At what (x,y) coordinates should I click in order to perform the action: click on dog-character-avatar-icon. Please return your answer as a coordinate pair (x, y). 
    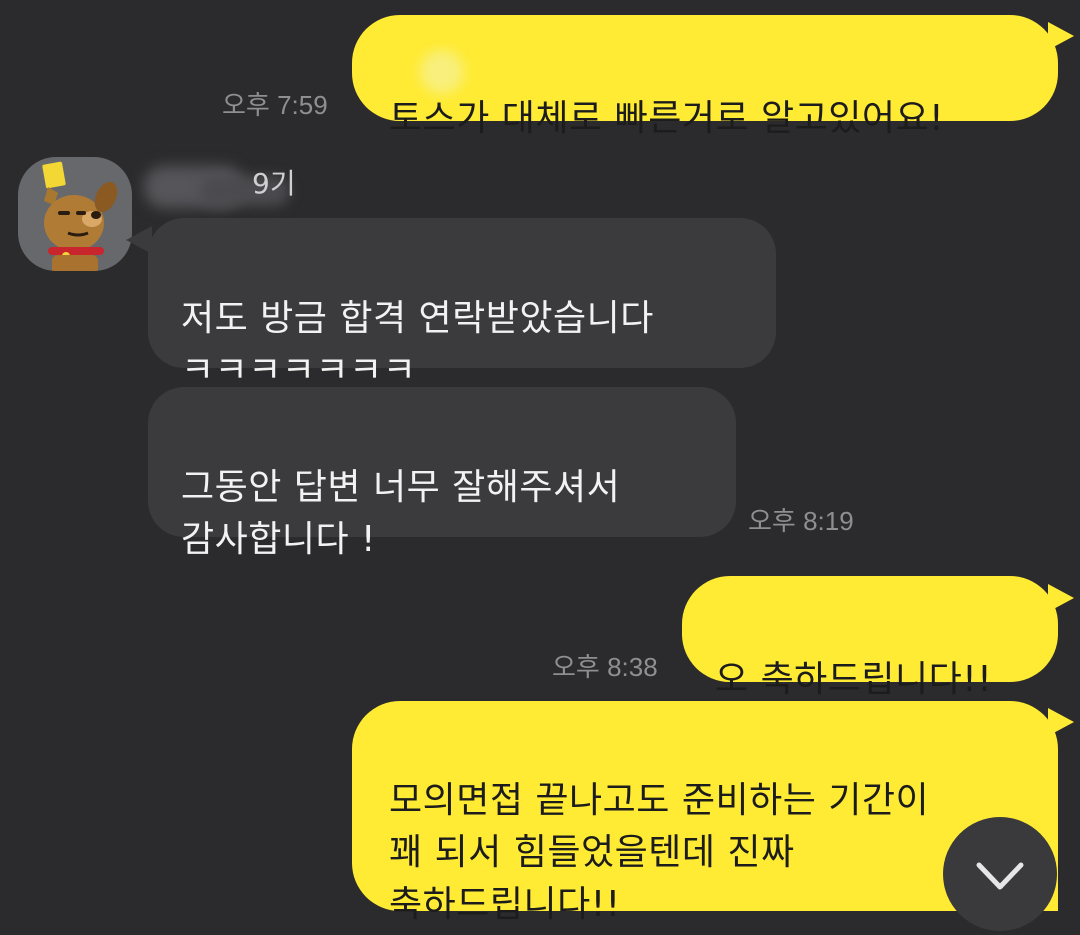
    Looking at the image, I should click on (80, 216).